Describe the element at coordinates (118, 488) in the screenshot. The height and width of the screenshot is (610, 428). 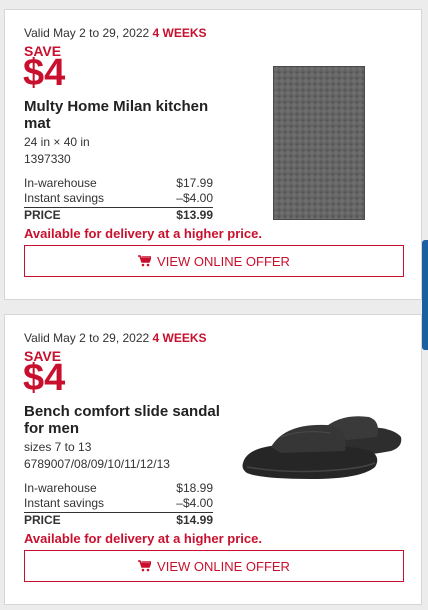
I see `price-row-in-warehouse: In-warehouse $18.99` at that location.